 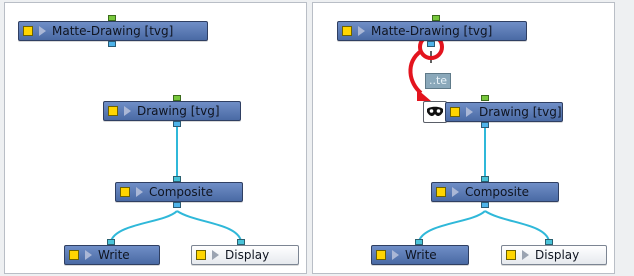 I want to click on matte-port, so click(x=485, y=98).